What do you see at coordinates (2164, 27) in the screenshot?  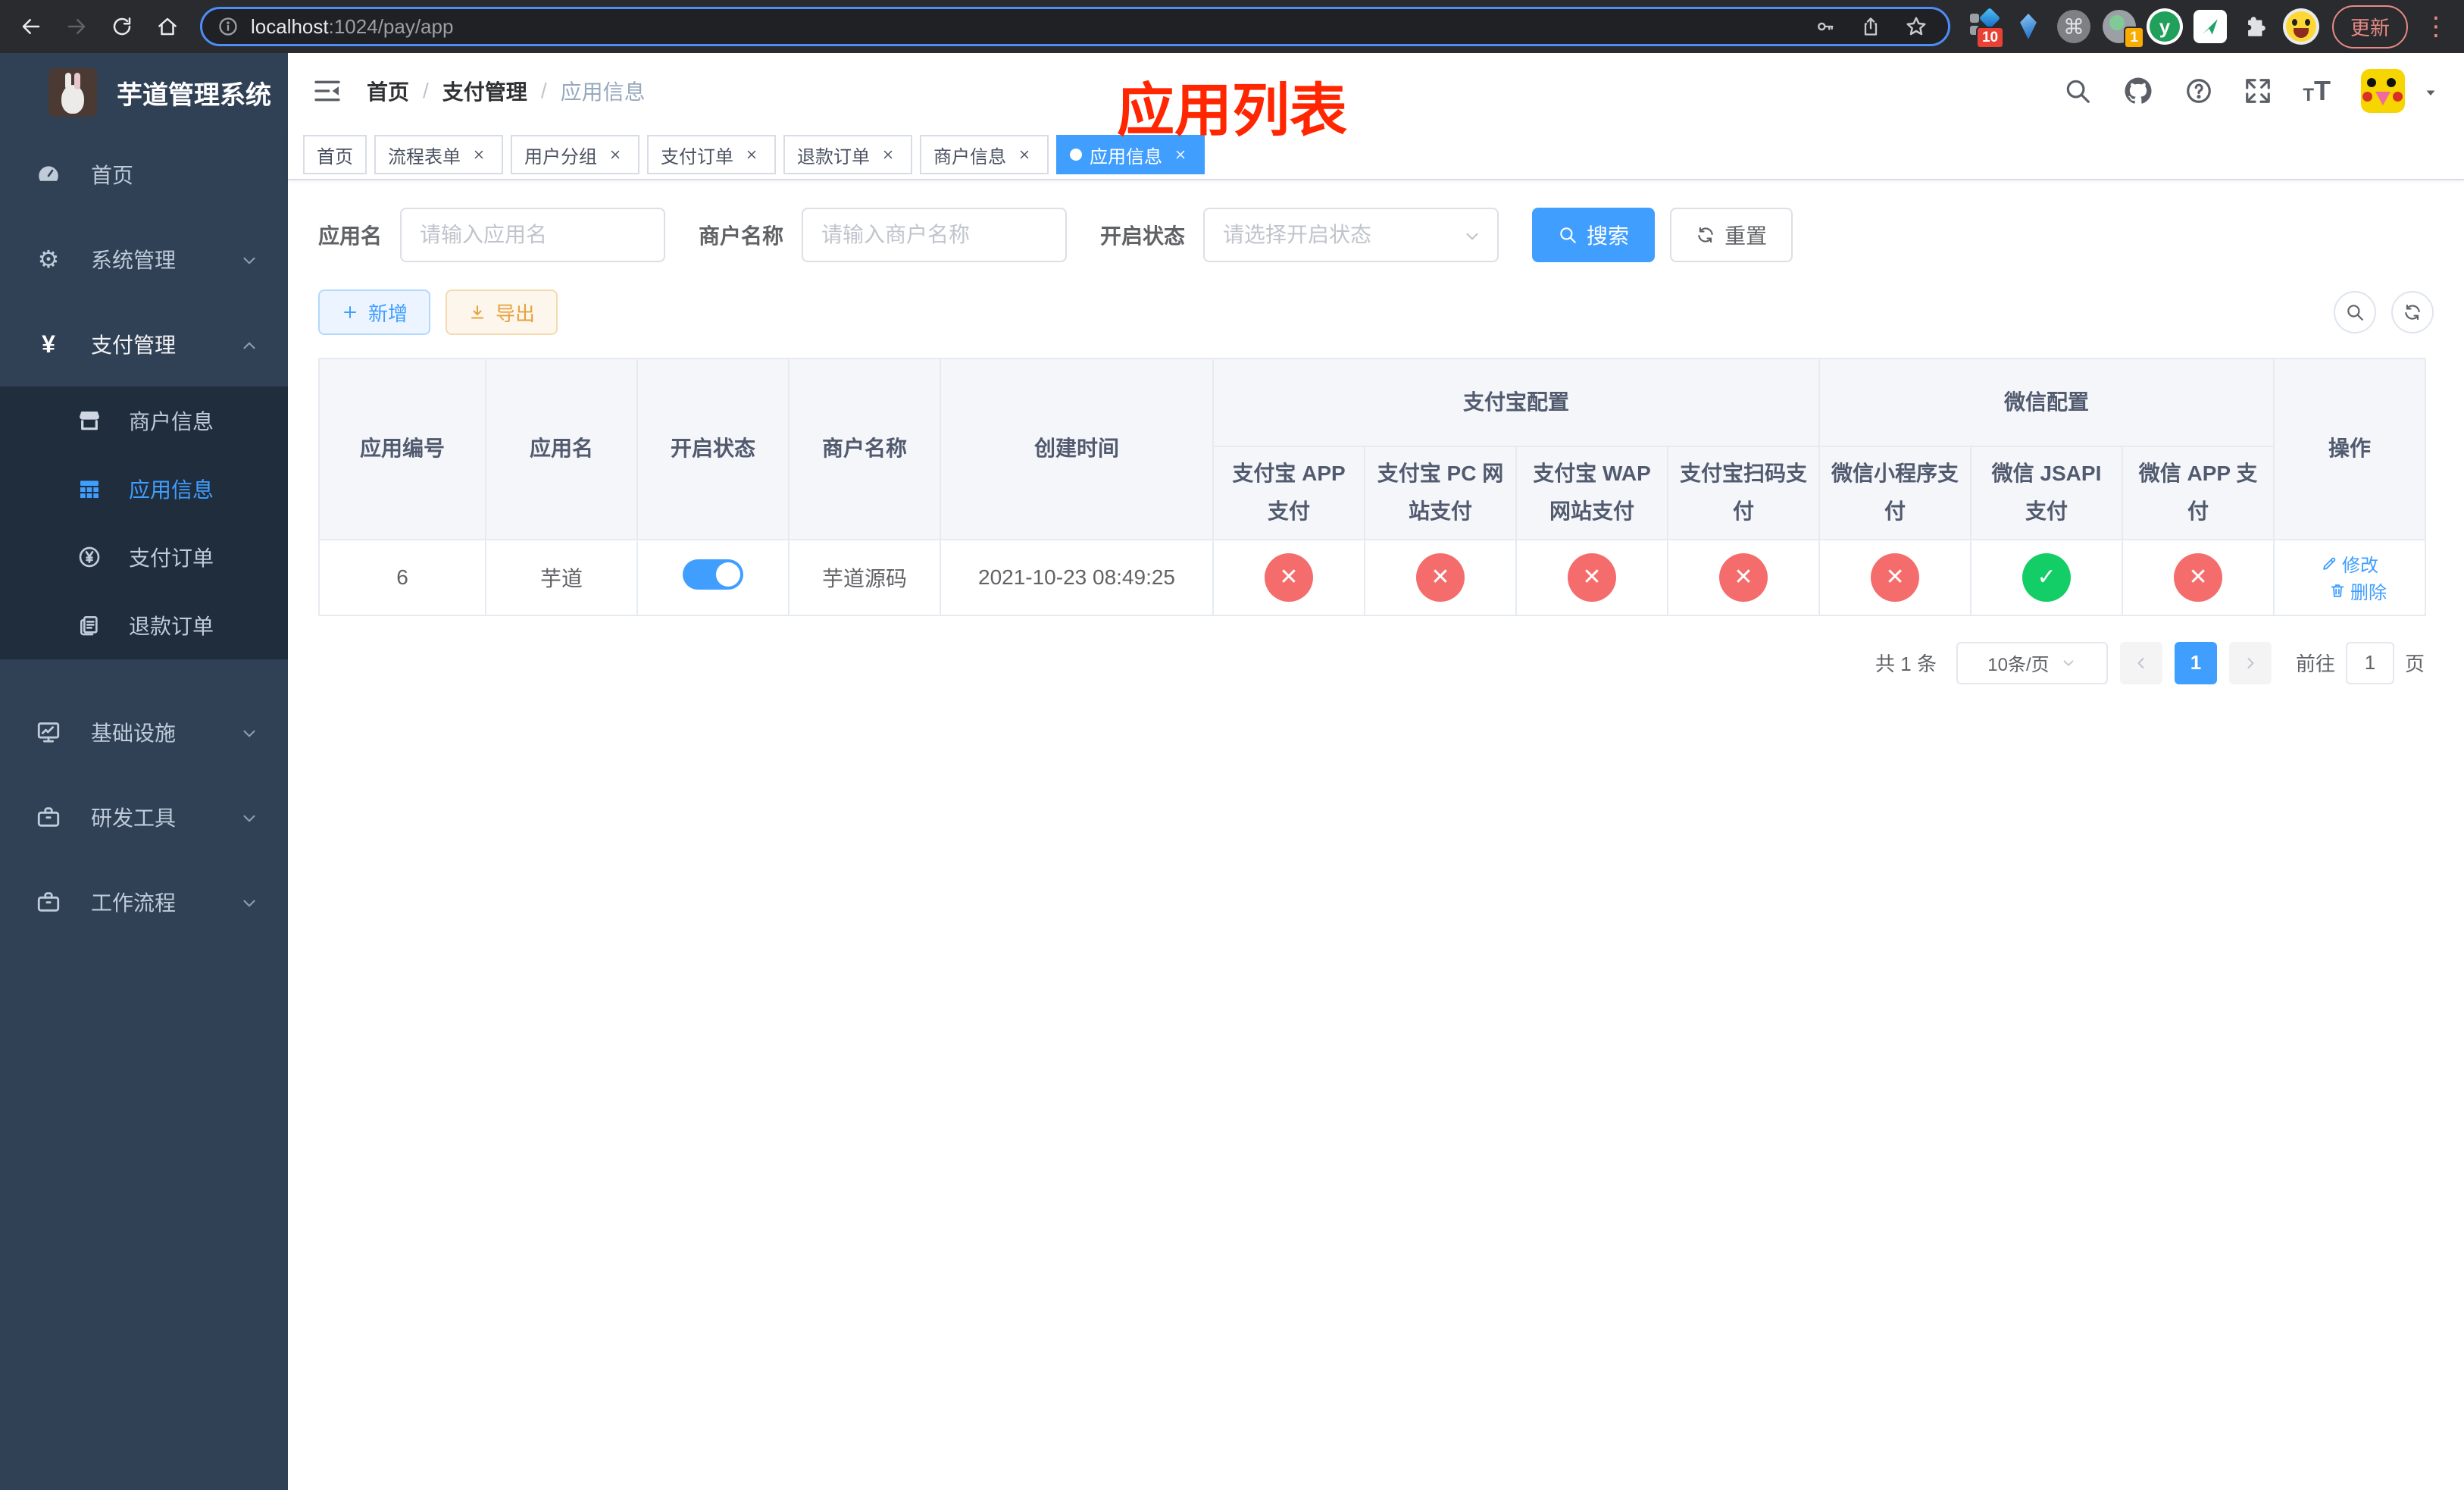 I see `extension-y-green: y` at bounding box center [2164, 27].